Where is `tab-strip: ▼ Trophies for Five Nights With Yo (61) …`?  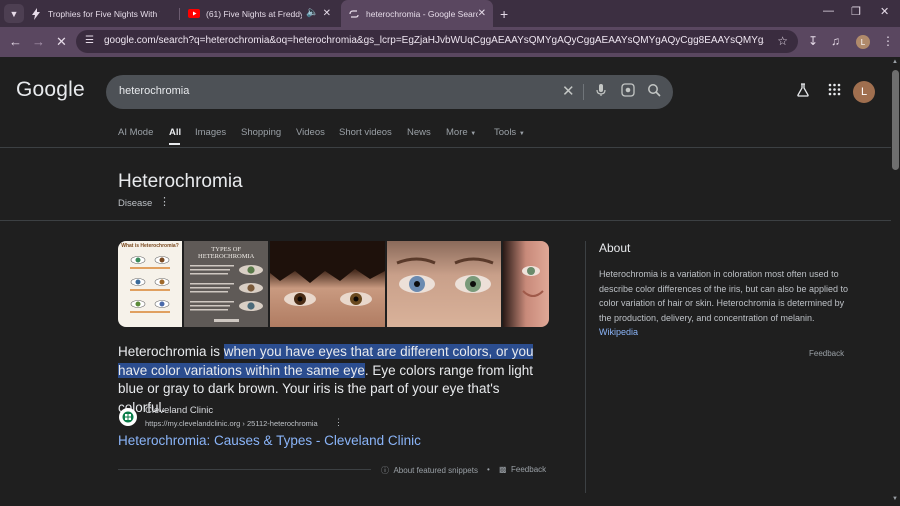
tab-strip: ▼ Trophies for Five Nights With Yo (61) … is located at coordinates (450, 13).